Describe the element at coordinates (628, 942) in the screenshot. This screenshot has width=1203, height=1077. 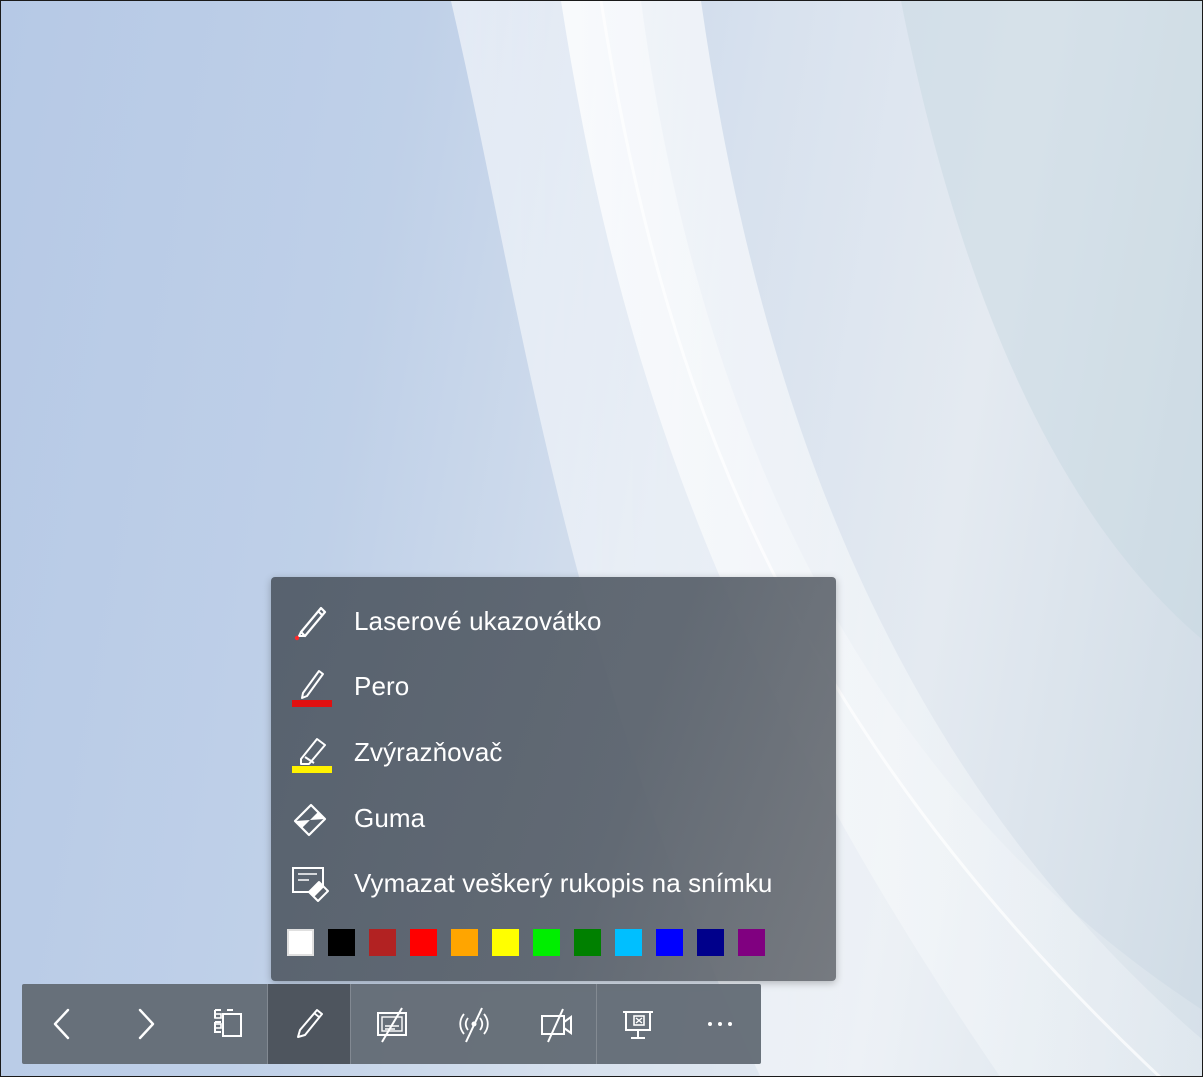
I see `color-swatch-light-blue` at that location.